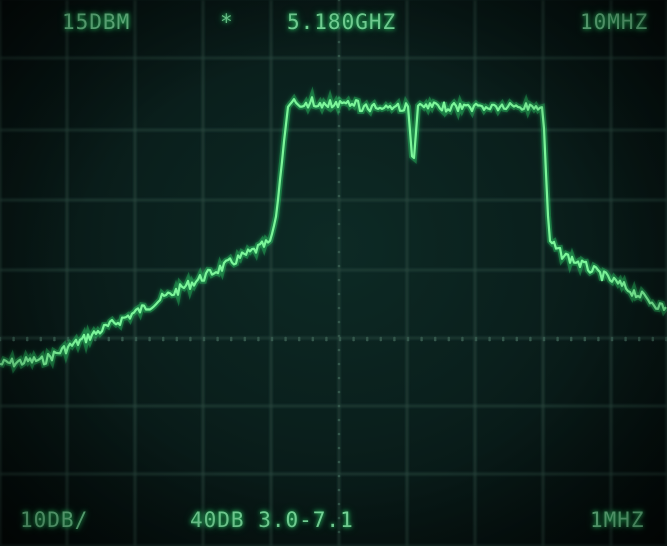 The width and height of the screenshot is (667, 546). Describe the element at coordinates (342, 22) in the screenshot. I see `center-frequency-readout: 5.180GHZ` at that location.